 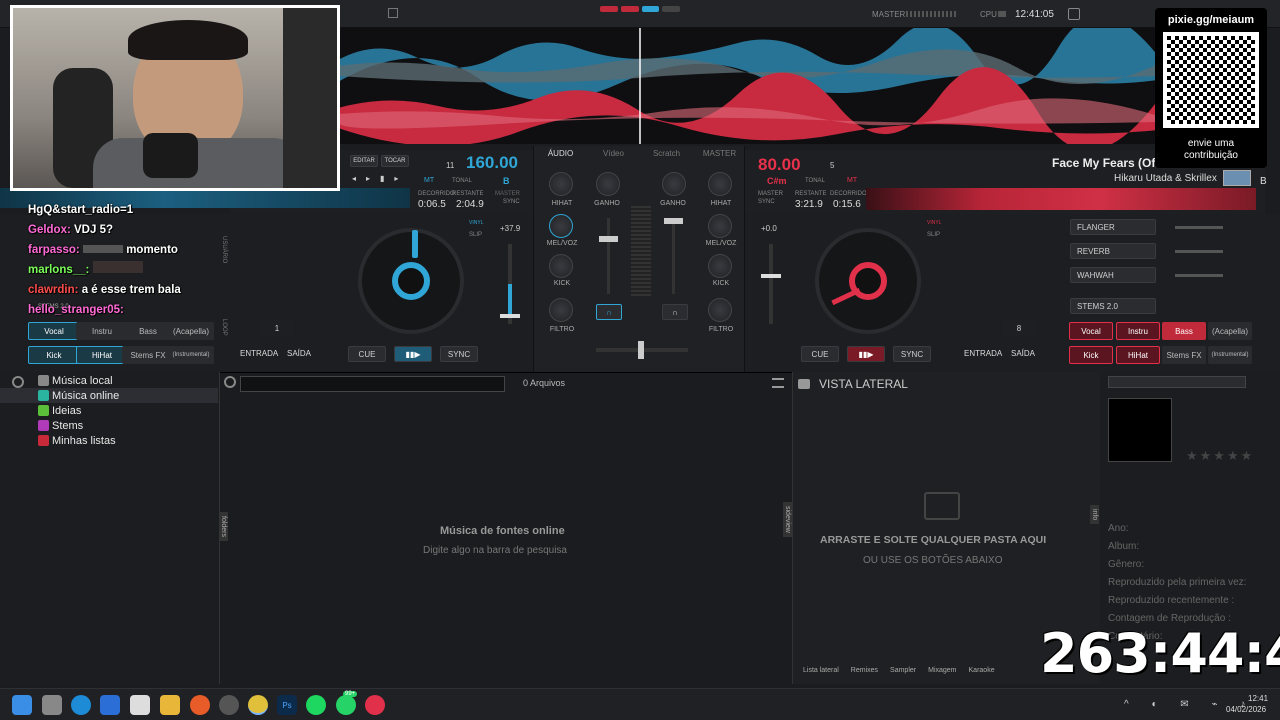 What do you see at coordinates (506, 181) in the screenshot?
I see `key-display: B` at bounding box center [506, 181].